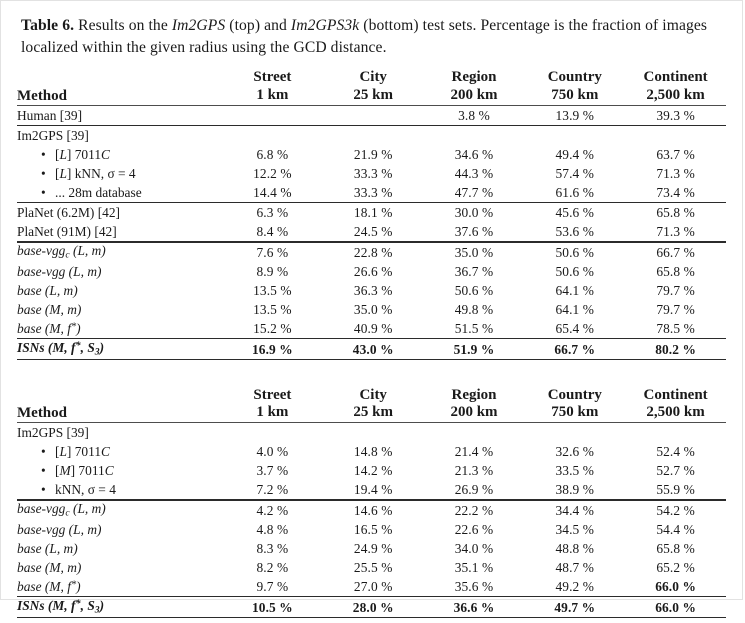 The width and height of the screenshot is (745, 623). Describe the element at coordinates (675, 530) in the screenshot. I see `value-cell: 54.4 %` at that location.